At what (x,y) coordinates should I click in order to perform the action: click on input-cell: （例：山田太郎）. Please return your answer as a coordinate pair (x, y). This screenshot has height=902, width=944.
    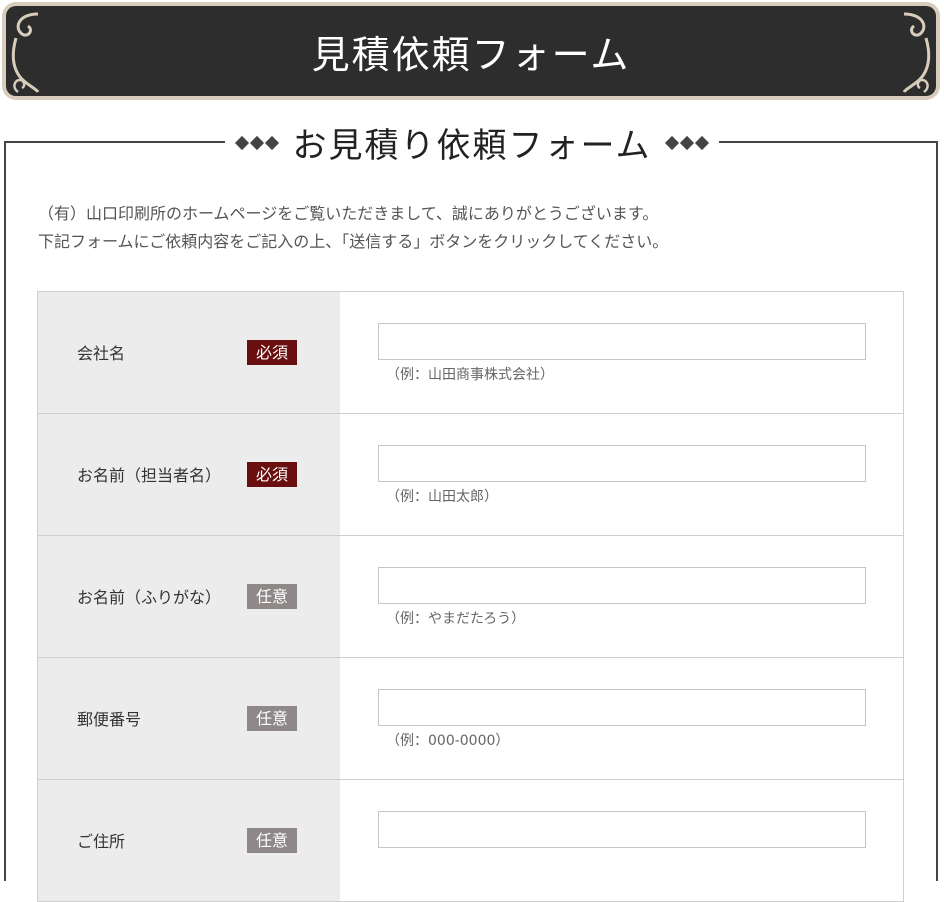
    Looking at the image, I should click on (621, 474).